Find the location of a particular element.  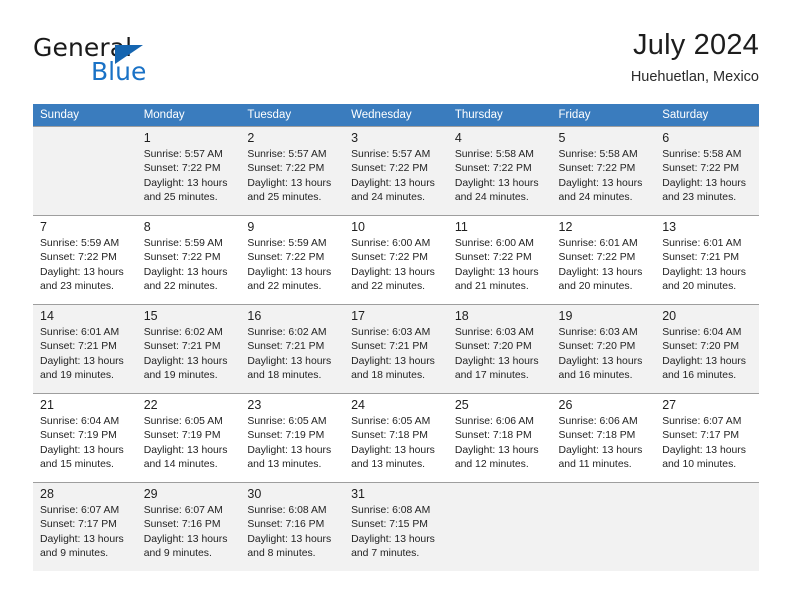

day-number: 28 is located at coordinates (47, 494).